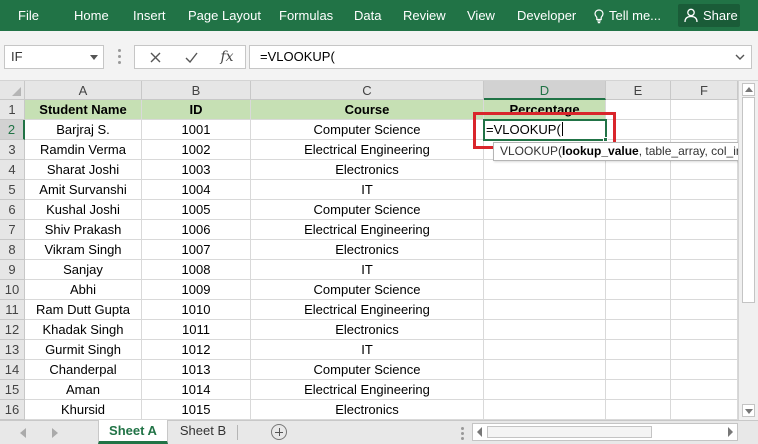 Image resolution: width=758 pixels, height=444 pixels. Describe the element at coordinates (196, 330) in the screenshot. I see `table-cell: 1011` at that location.